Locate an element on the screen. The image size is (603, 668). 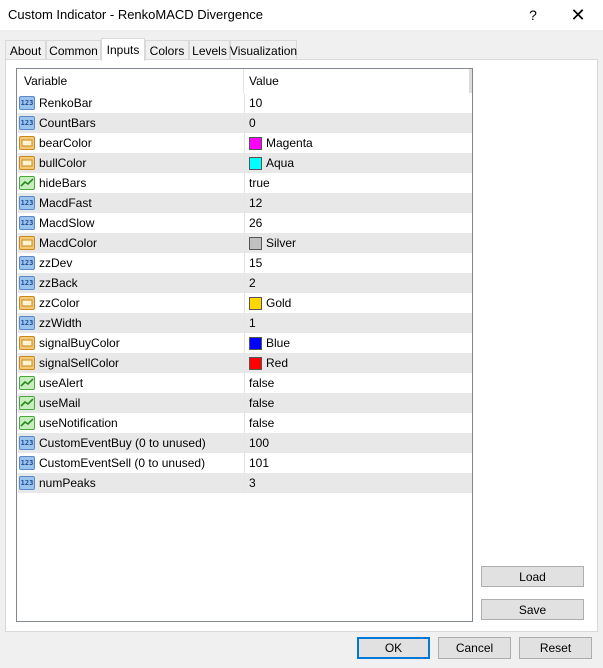
table-row: useNotification false is located at coordinates (245, 423).